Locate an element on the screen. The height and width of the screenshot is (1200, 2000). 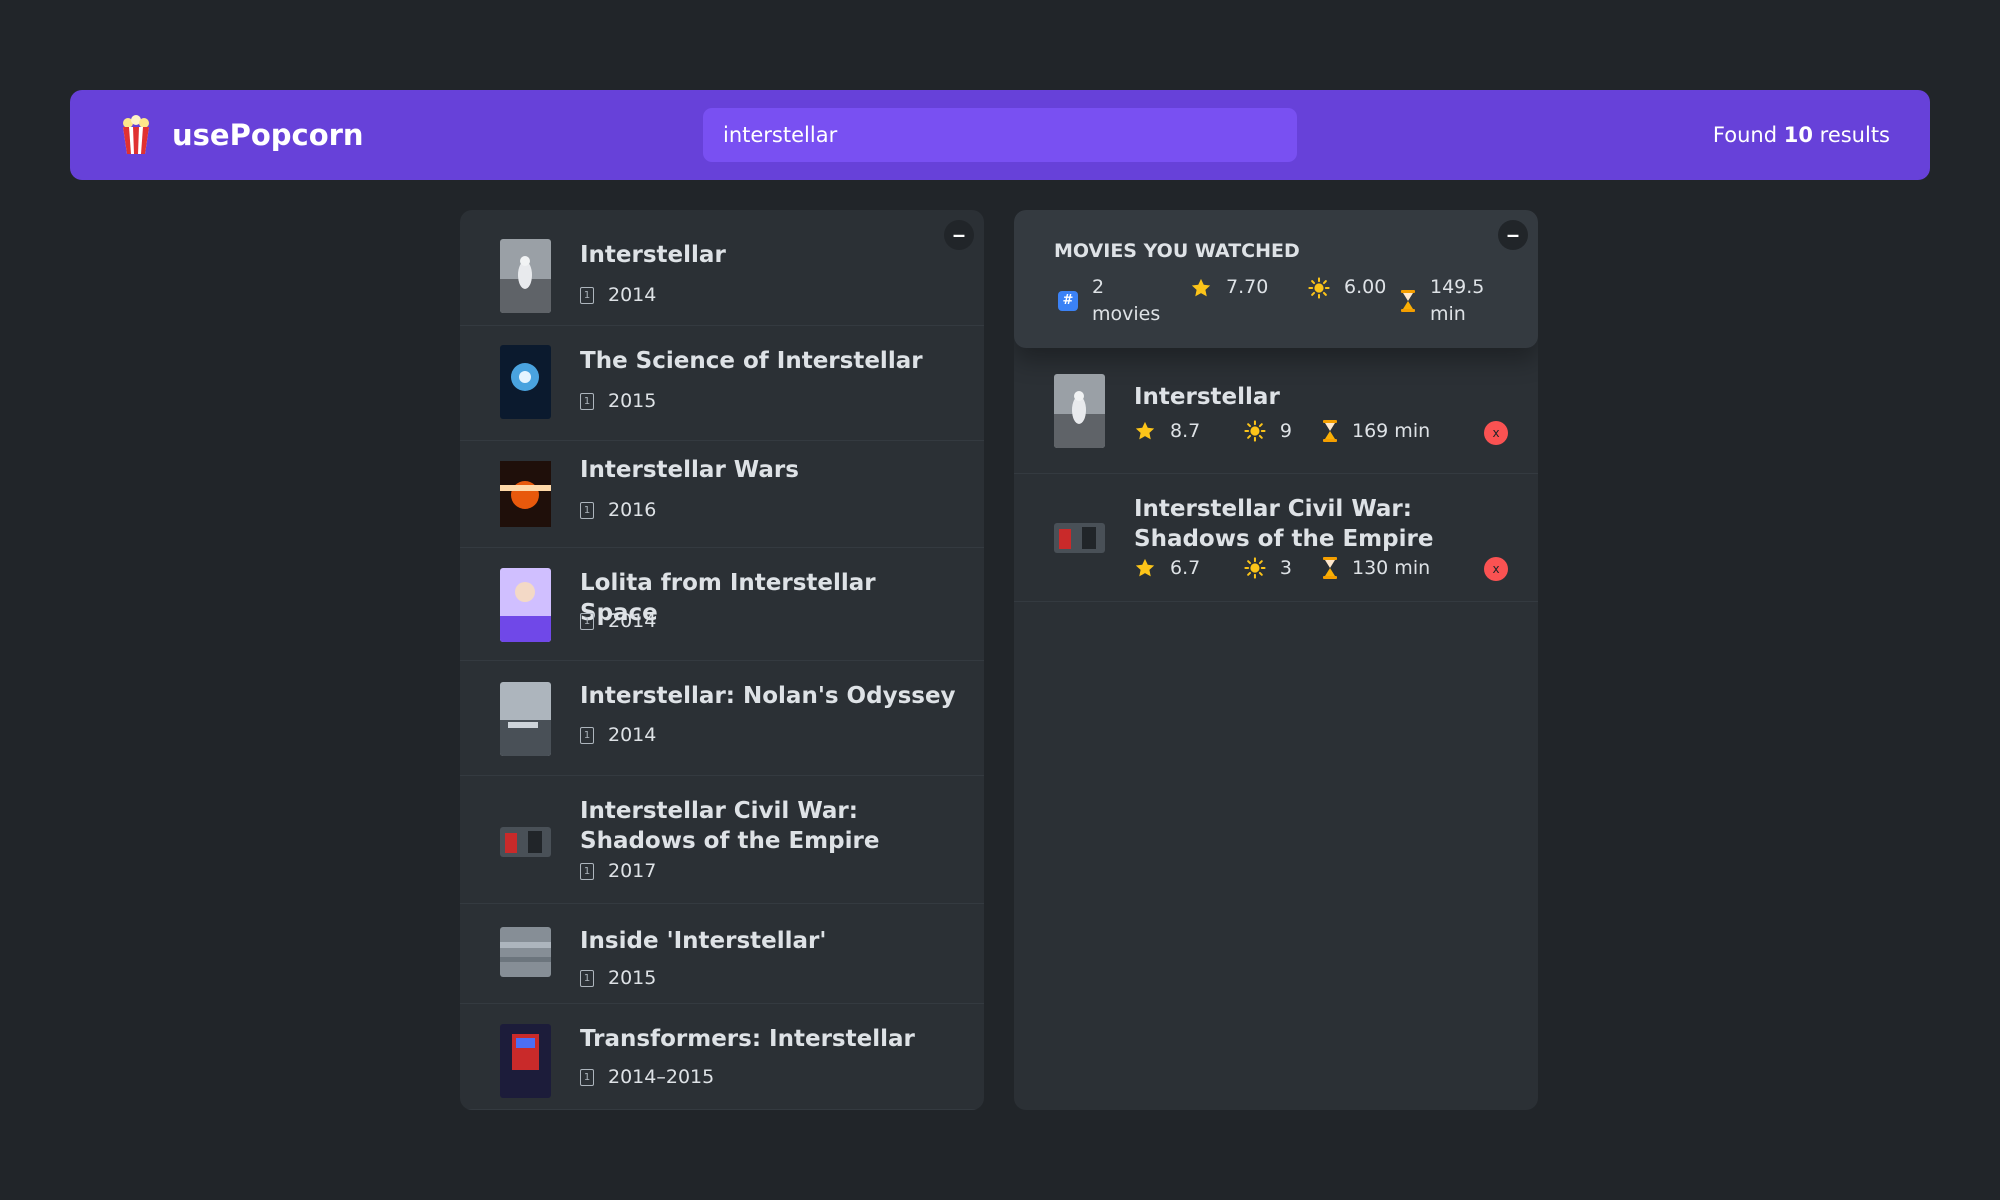
runtime-avg: 149.5 min is located at coordinates (1457, 300).